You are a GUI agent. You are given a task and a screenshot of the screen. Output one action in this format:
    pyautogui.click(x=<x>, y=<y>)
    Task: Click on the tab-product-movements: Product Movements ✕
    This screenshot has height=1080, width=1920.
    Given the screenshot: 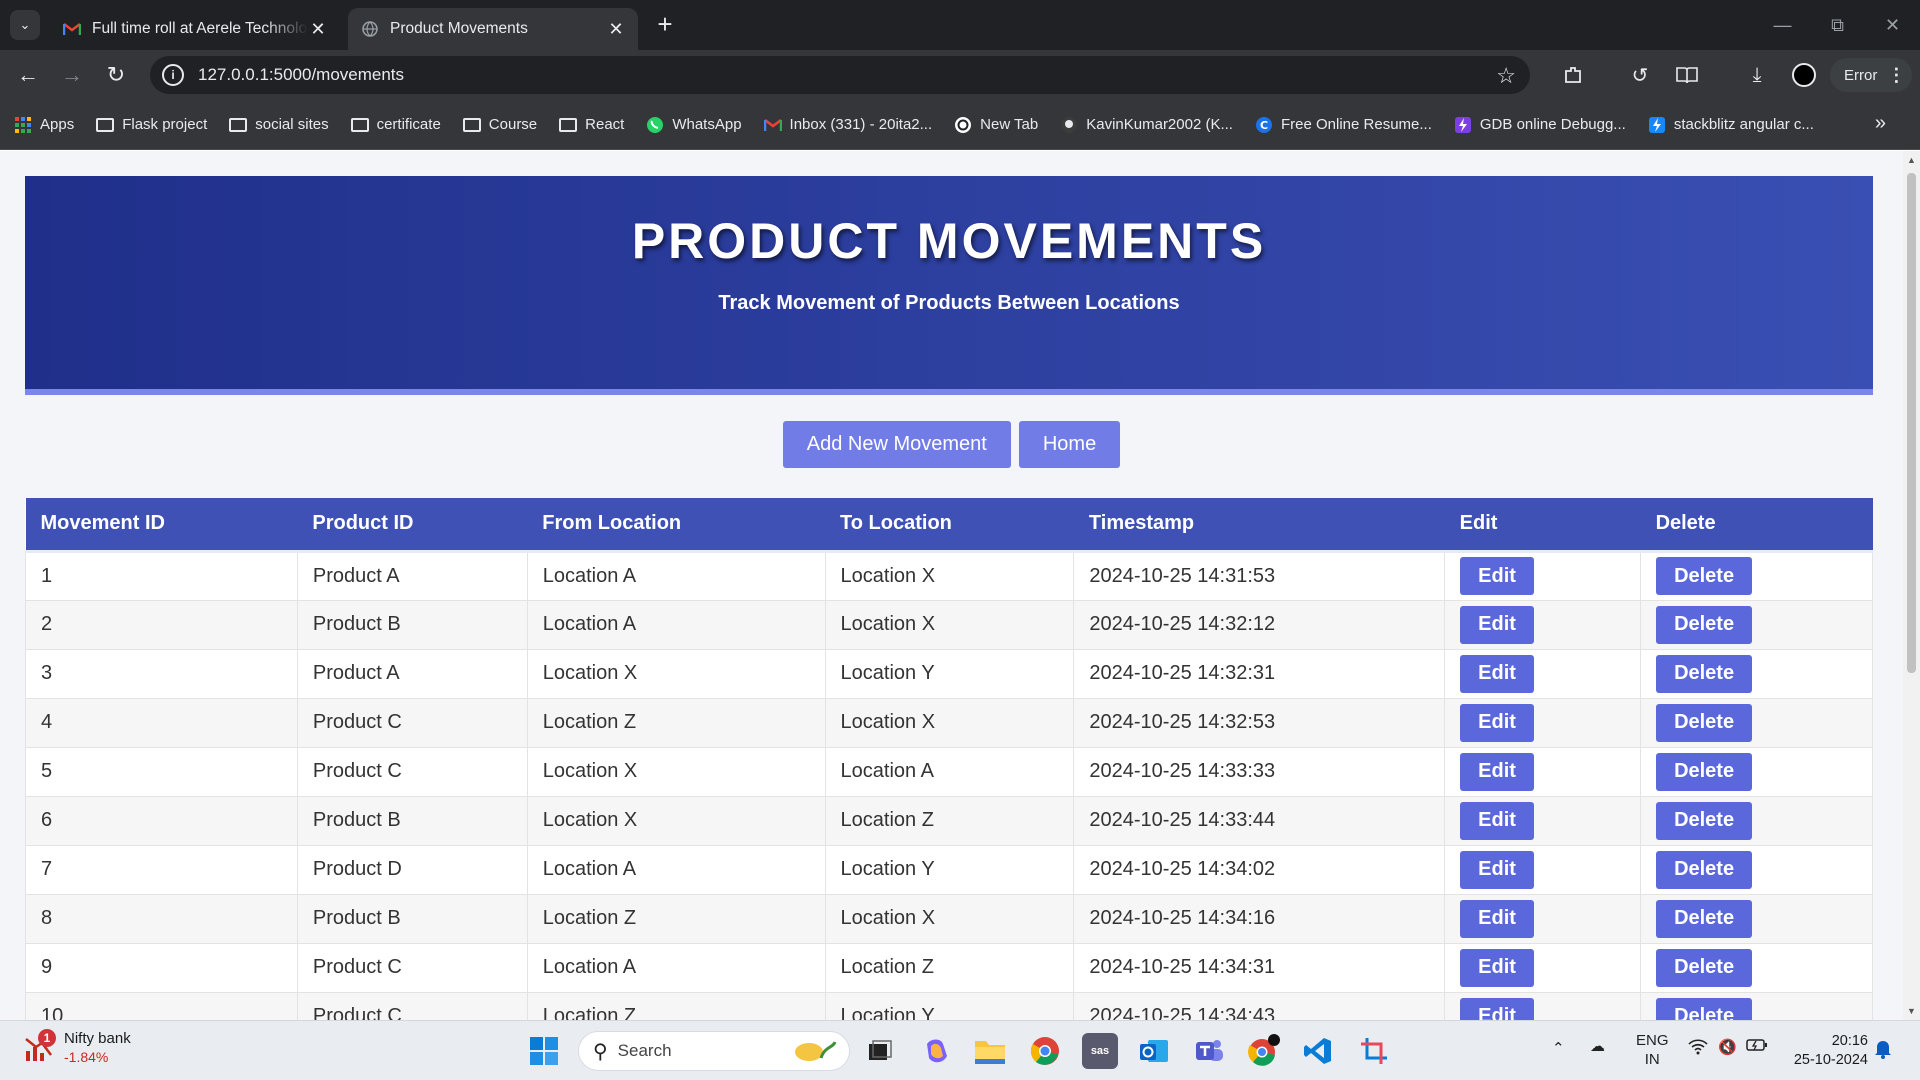 What is the action you would take?
    pyautogui.click(x=493, y=29)
    